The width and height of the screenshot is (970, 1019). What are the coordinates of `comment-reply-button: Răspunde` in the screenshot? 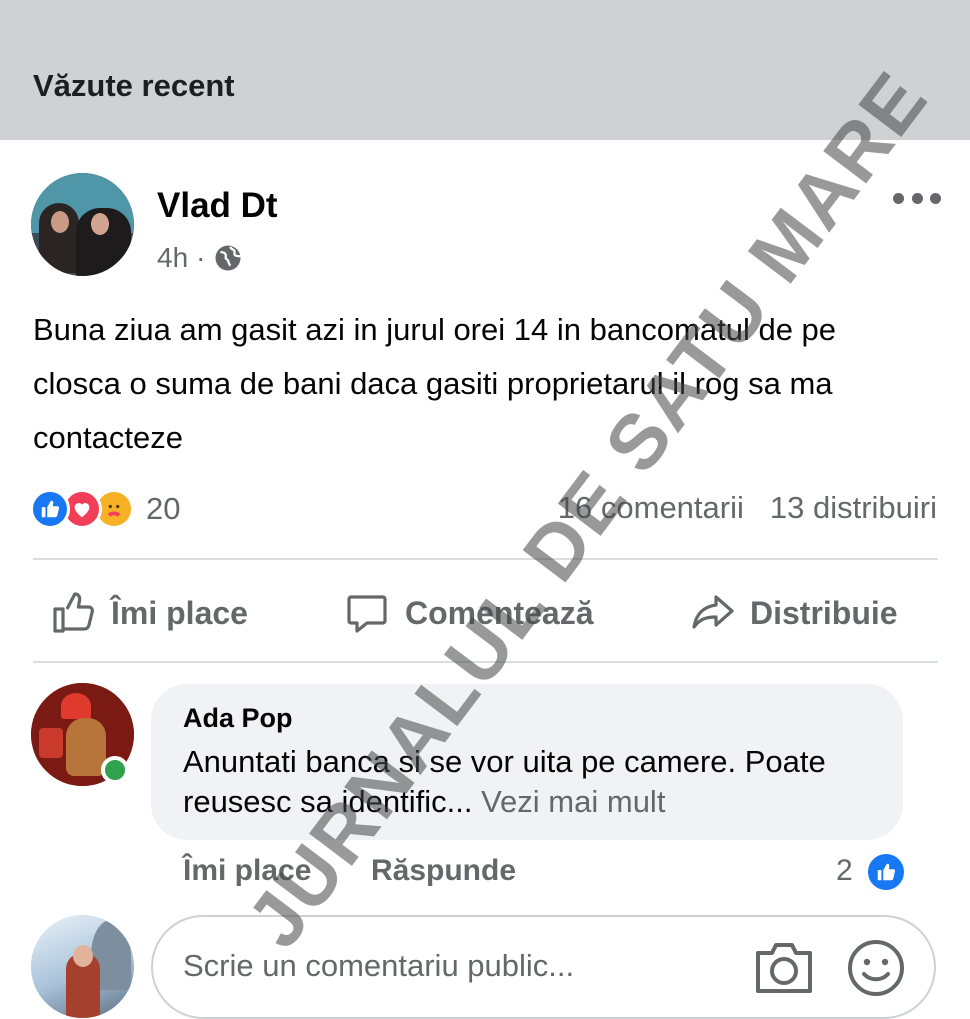 It's located at (443, 871).